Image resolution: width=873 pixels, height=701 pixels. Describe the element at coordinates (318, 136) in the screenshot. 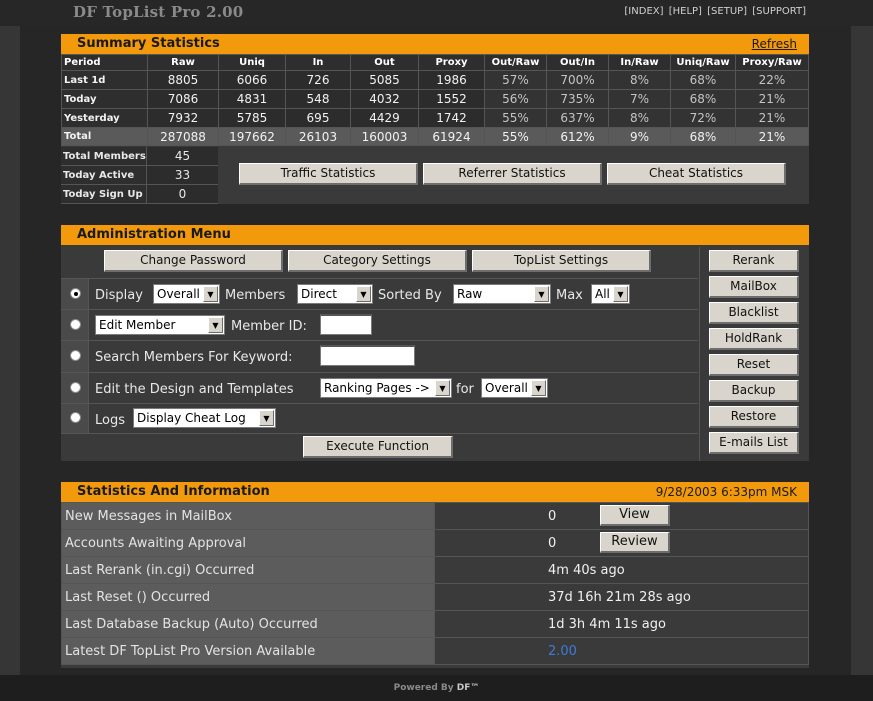

I see `cell-in: 26103` at that location.